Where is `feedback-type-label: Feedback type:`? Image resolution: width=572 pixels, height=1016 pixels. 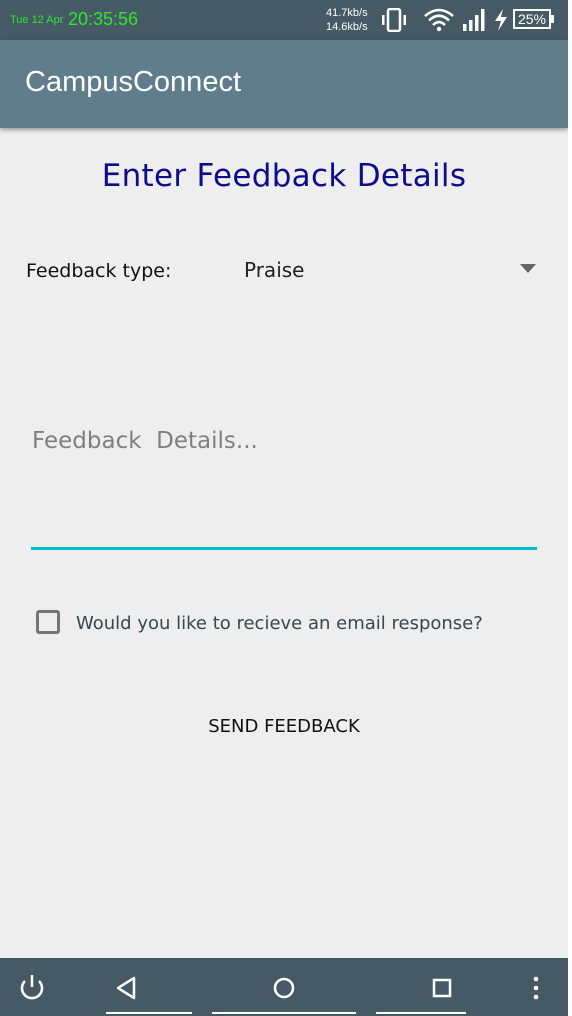
feedback-type-label: Feedback type: is located at coordinates (99, 271).